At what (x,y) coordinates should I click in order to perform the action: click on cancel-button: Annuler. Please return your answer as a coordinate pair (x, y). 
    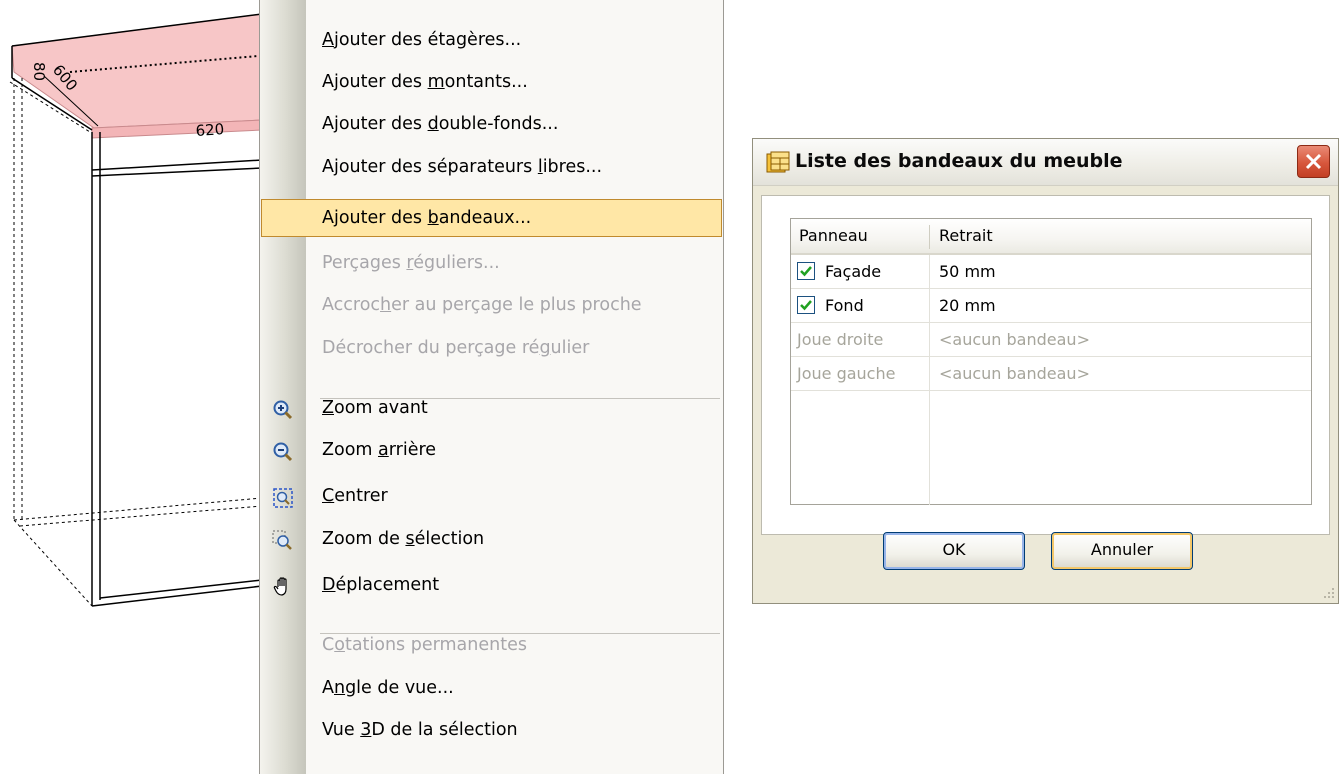
    Looking at the image, I should click on (1122, 551).